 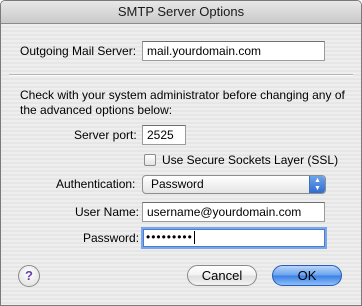 I want to click on server-port-label: Server port:, so click(x=105, y=135).